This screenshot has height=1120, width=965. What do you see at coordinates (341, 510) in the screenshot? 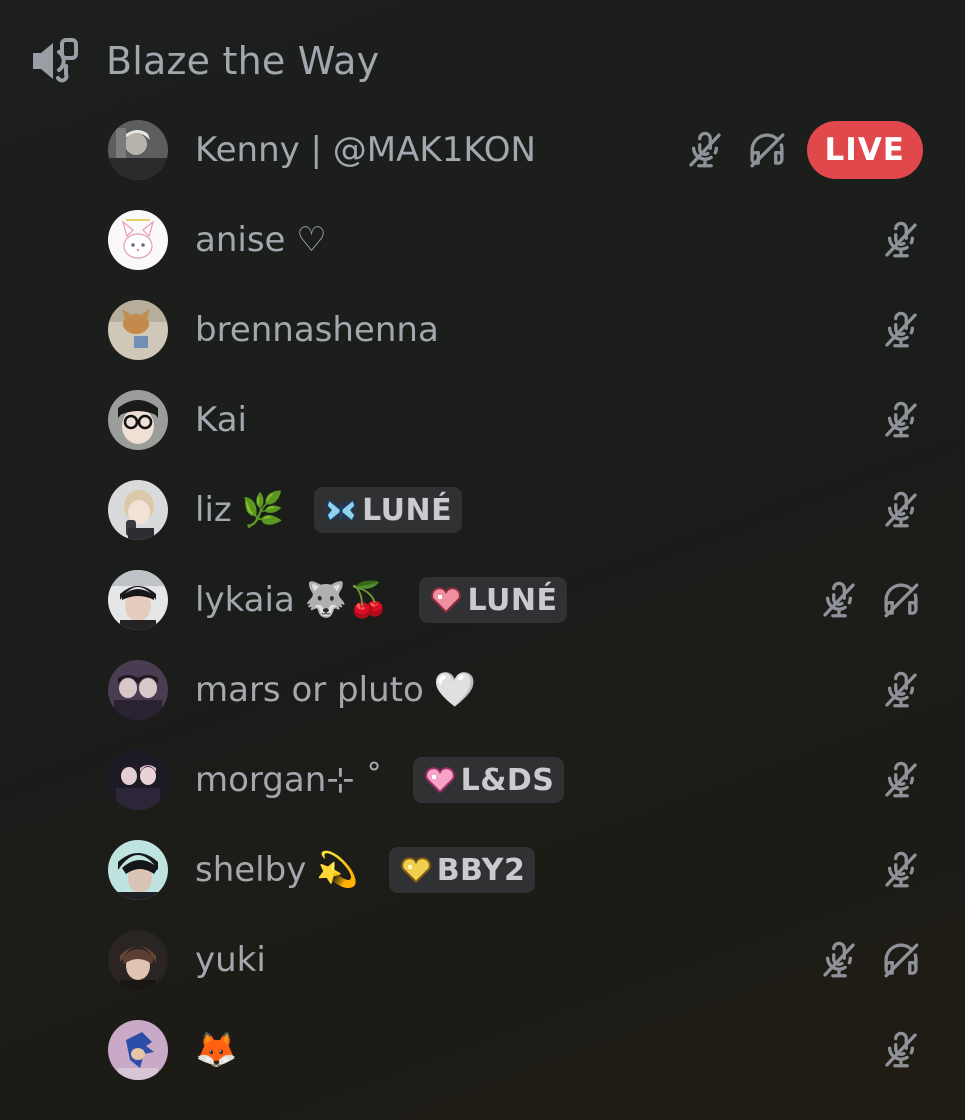
I see `butterfly-icon` at bounding box center [341, 510].